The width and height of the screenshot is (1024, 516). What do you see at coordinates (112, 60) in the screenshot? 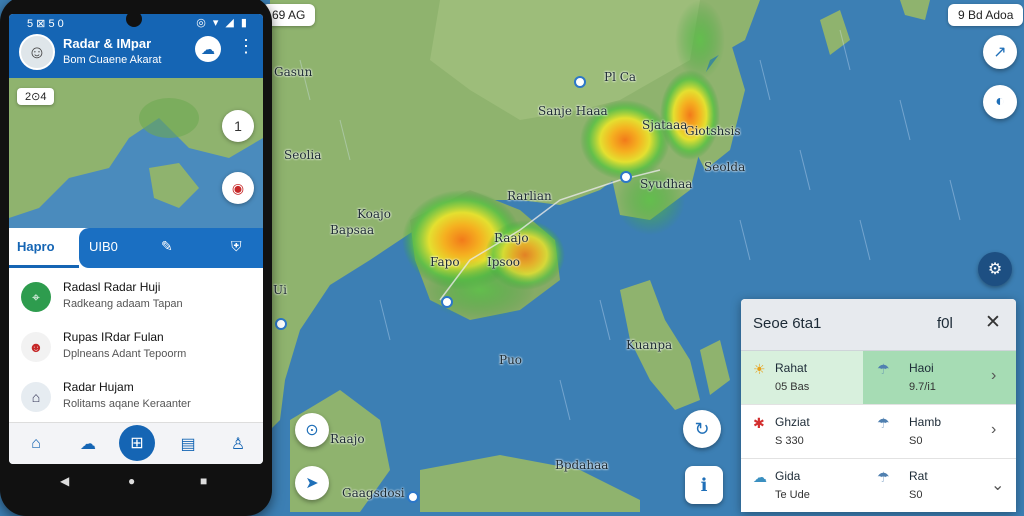
I see `app-subtitle: Bom Cuaene Akarat` at bounding box center [112, 60].